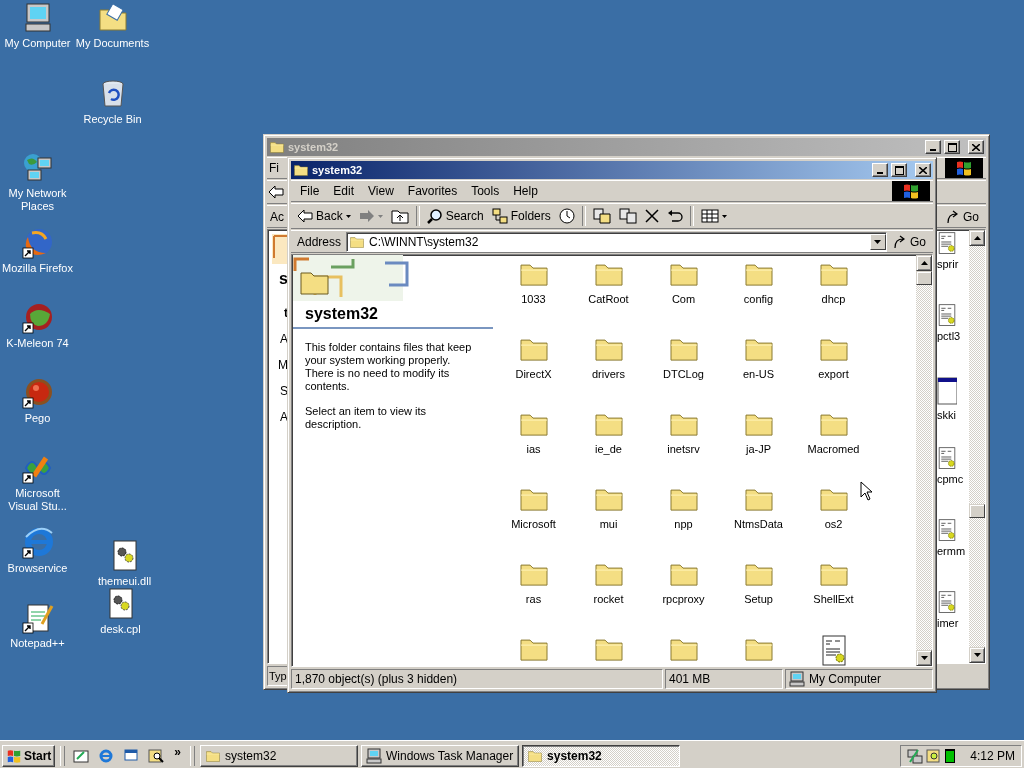 The height and width of the screenshot is (768, 1024). I want to click on file-label: Com, so click(683, 299).